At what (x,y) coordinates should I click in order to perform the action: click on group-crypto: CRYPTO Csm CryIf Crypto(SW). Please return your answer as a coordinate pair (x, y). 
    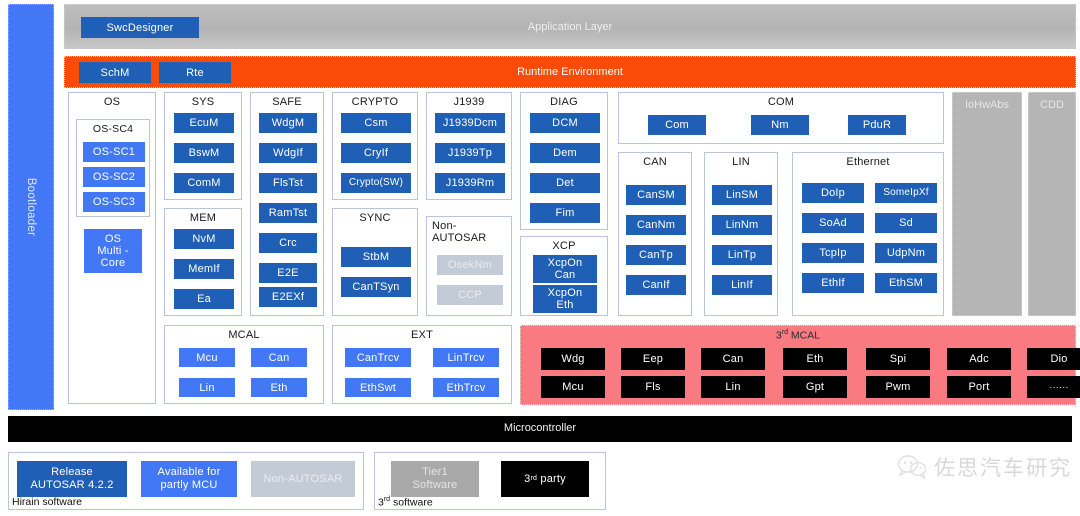
    Looking at the image, I should click on (375, 146).